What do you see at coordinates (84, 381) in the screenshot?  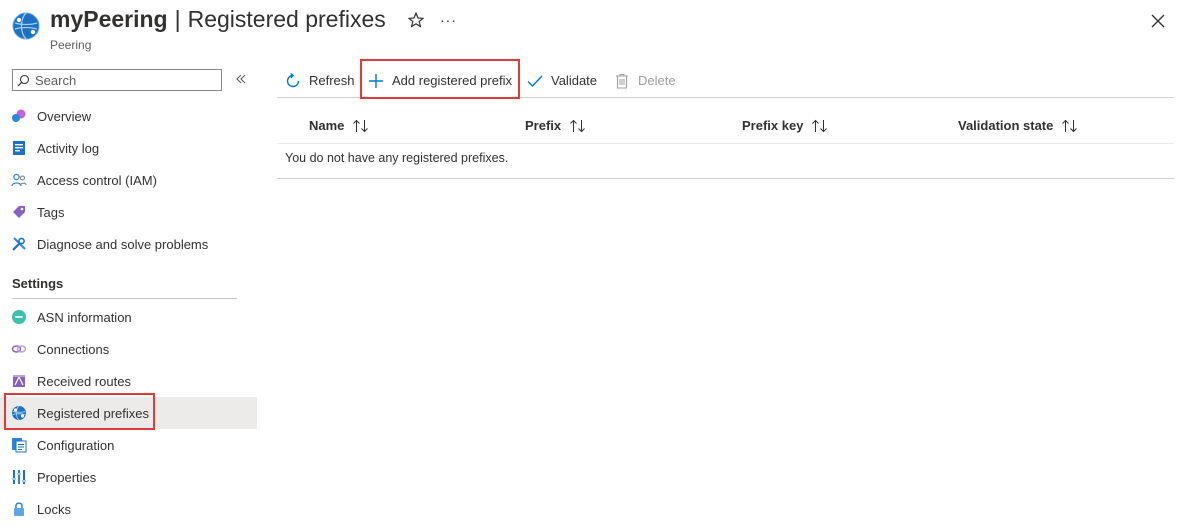 I see `sidebar-item-label: Received routes` at bounding box center [84, 381].